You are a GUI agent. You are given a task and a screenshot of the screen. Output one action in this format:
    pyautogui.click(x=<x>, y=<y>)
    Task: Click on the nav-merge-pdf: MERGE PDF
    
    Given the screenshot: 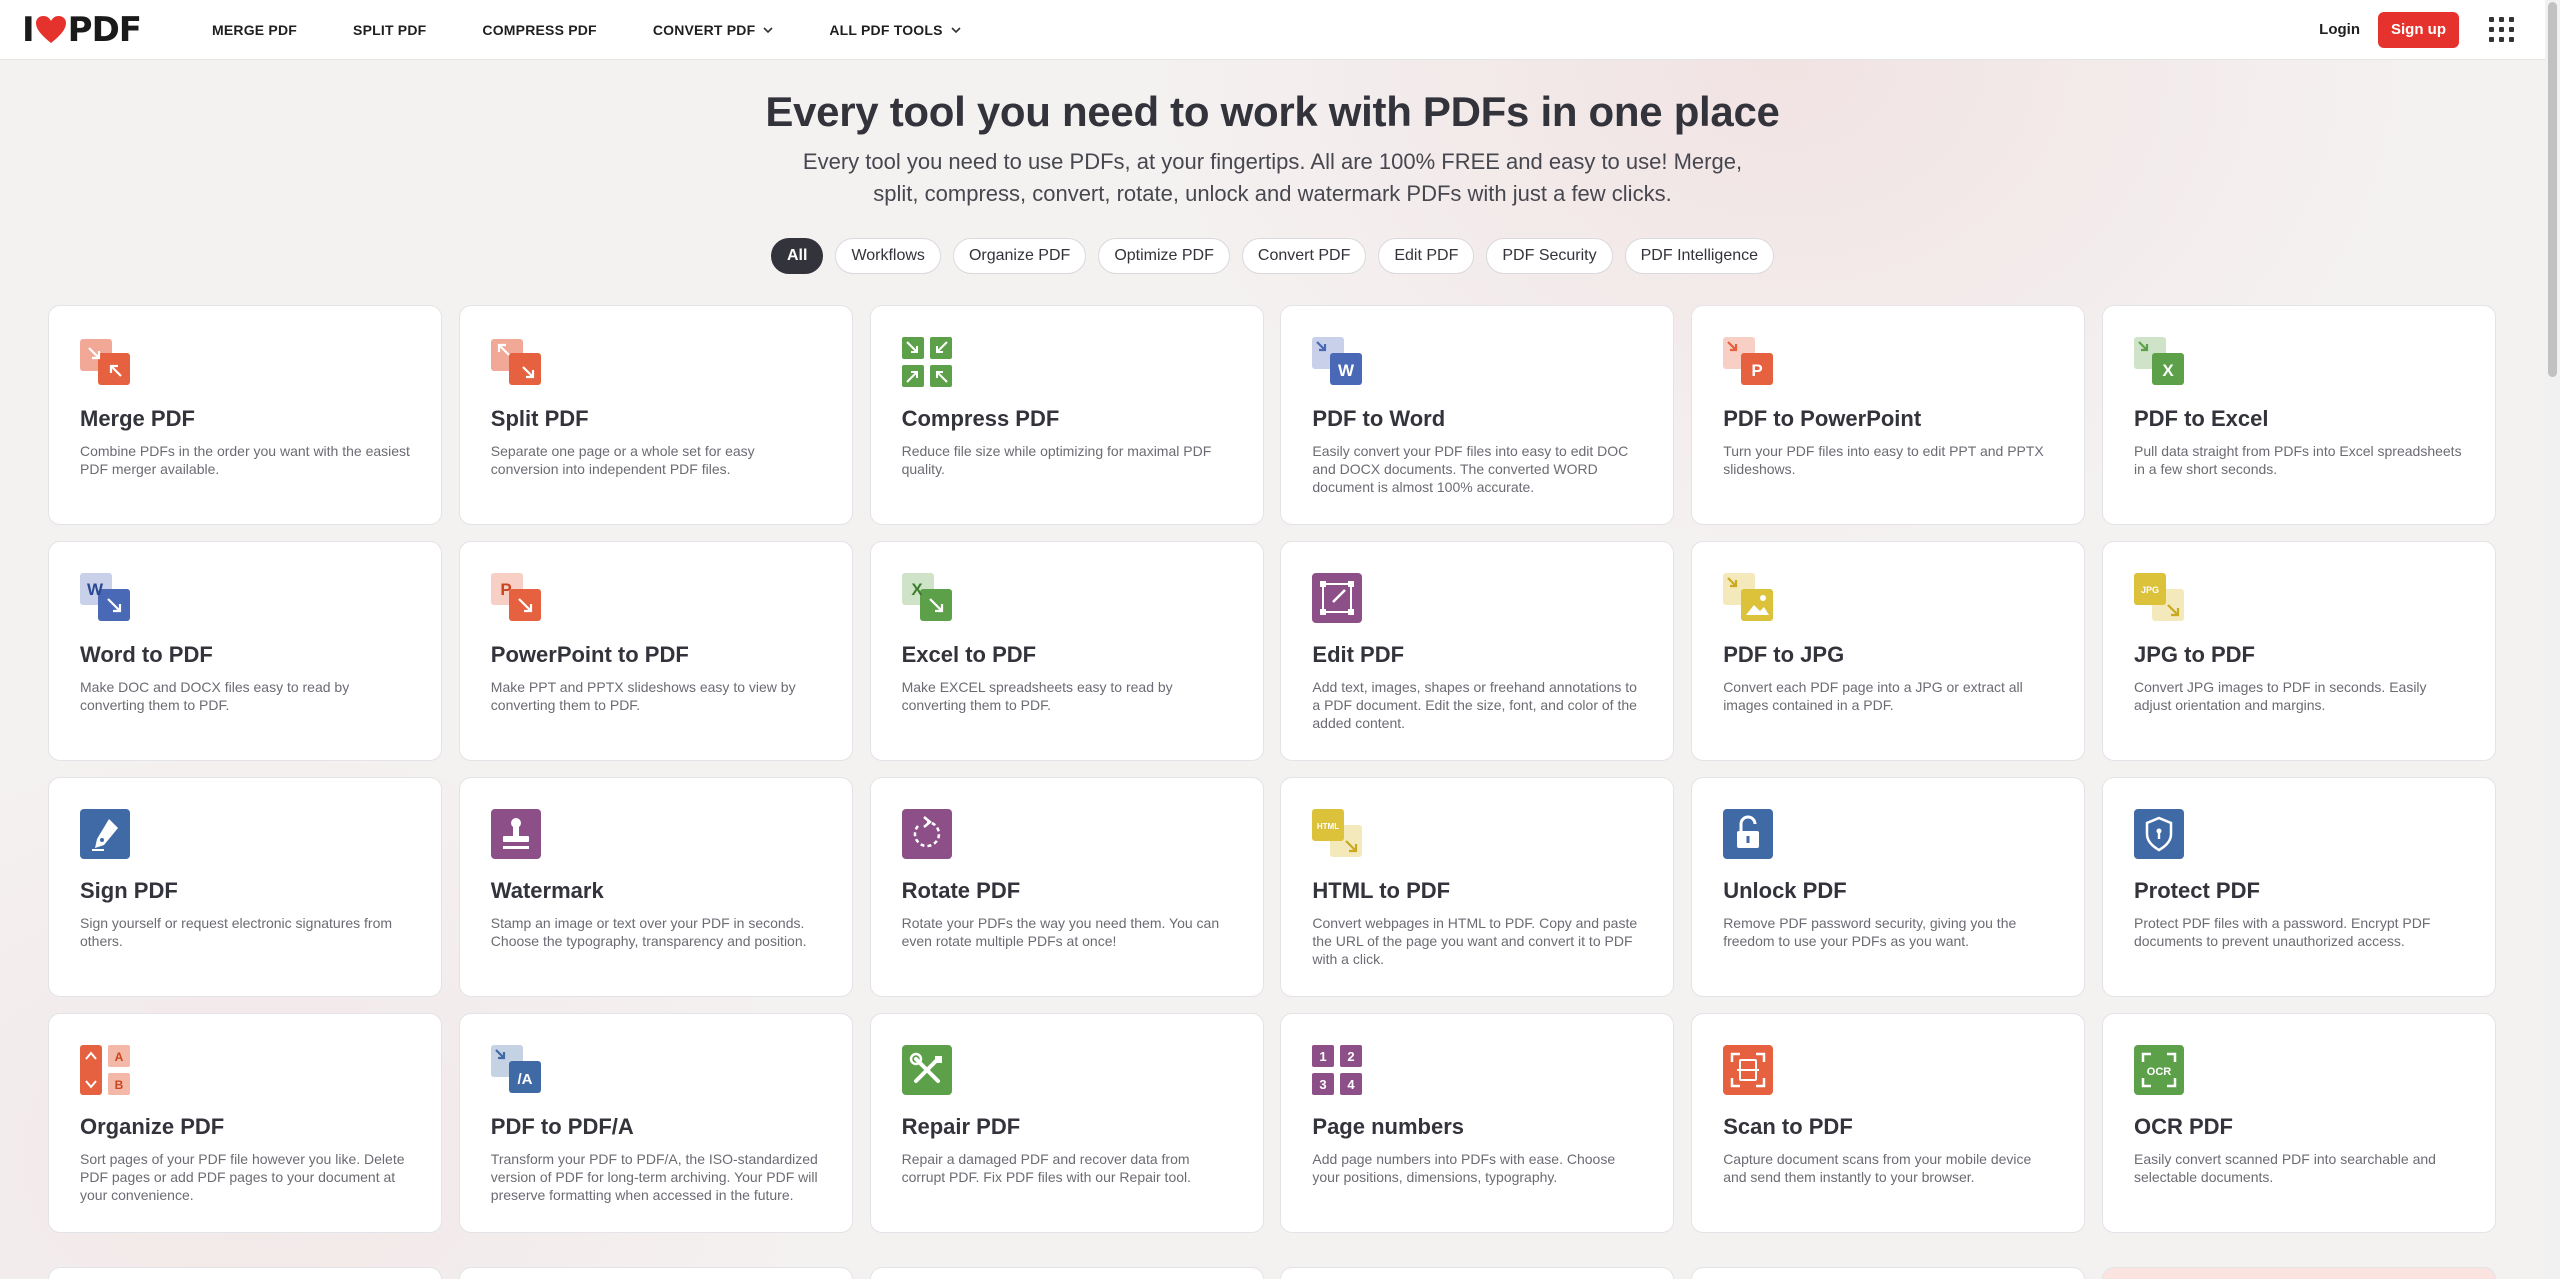 What is the action you would take?
    pyautogui.click(x=254, y=30)
    